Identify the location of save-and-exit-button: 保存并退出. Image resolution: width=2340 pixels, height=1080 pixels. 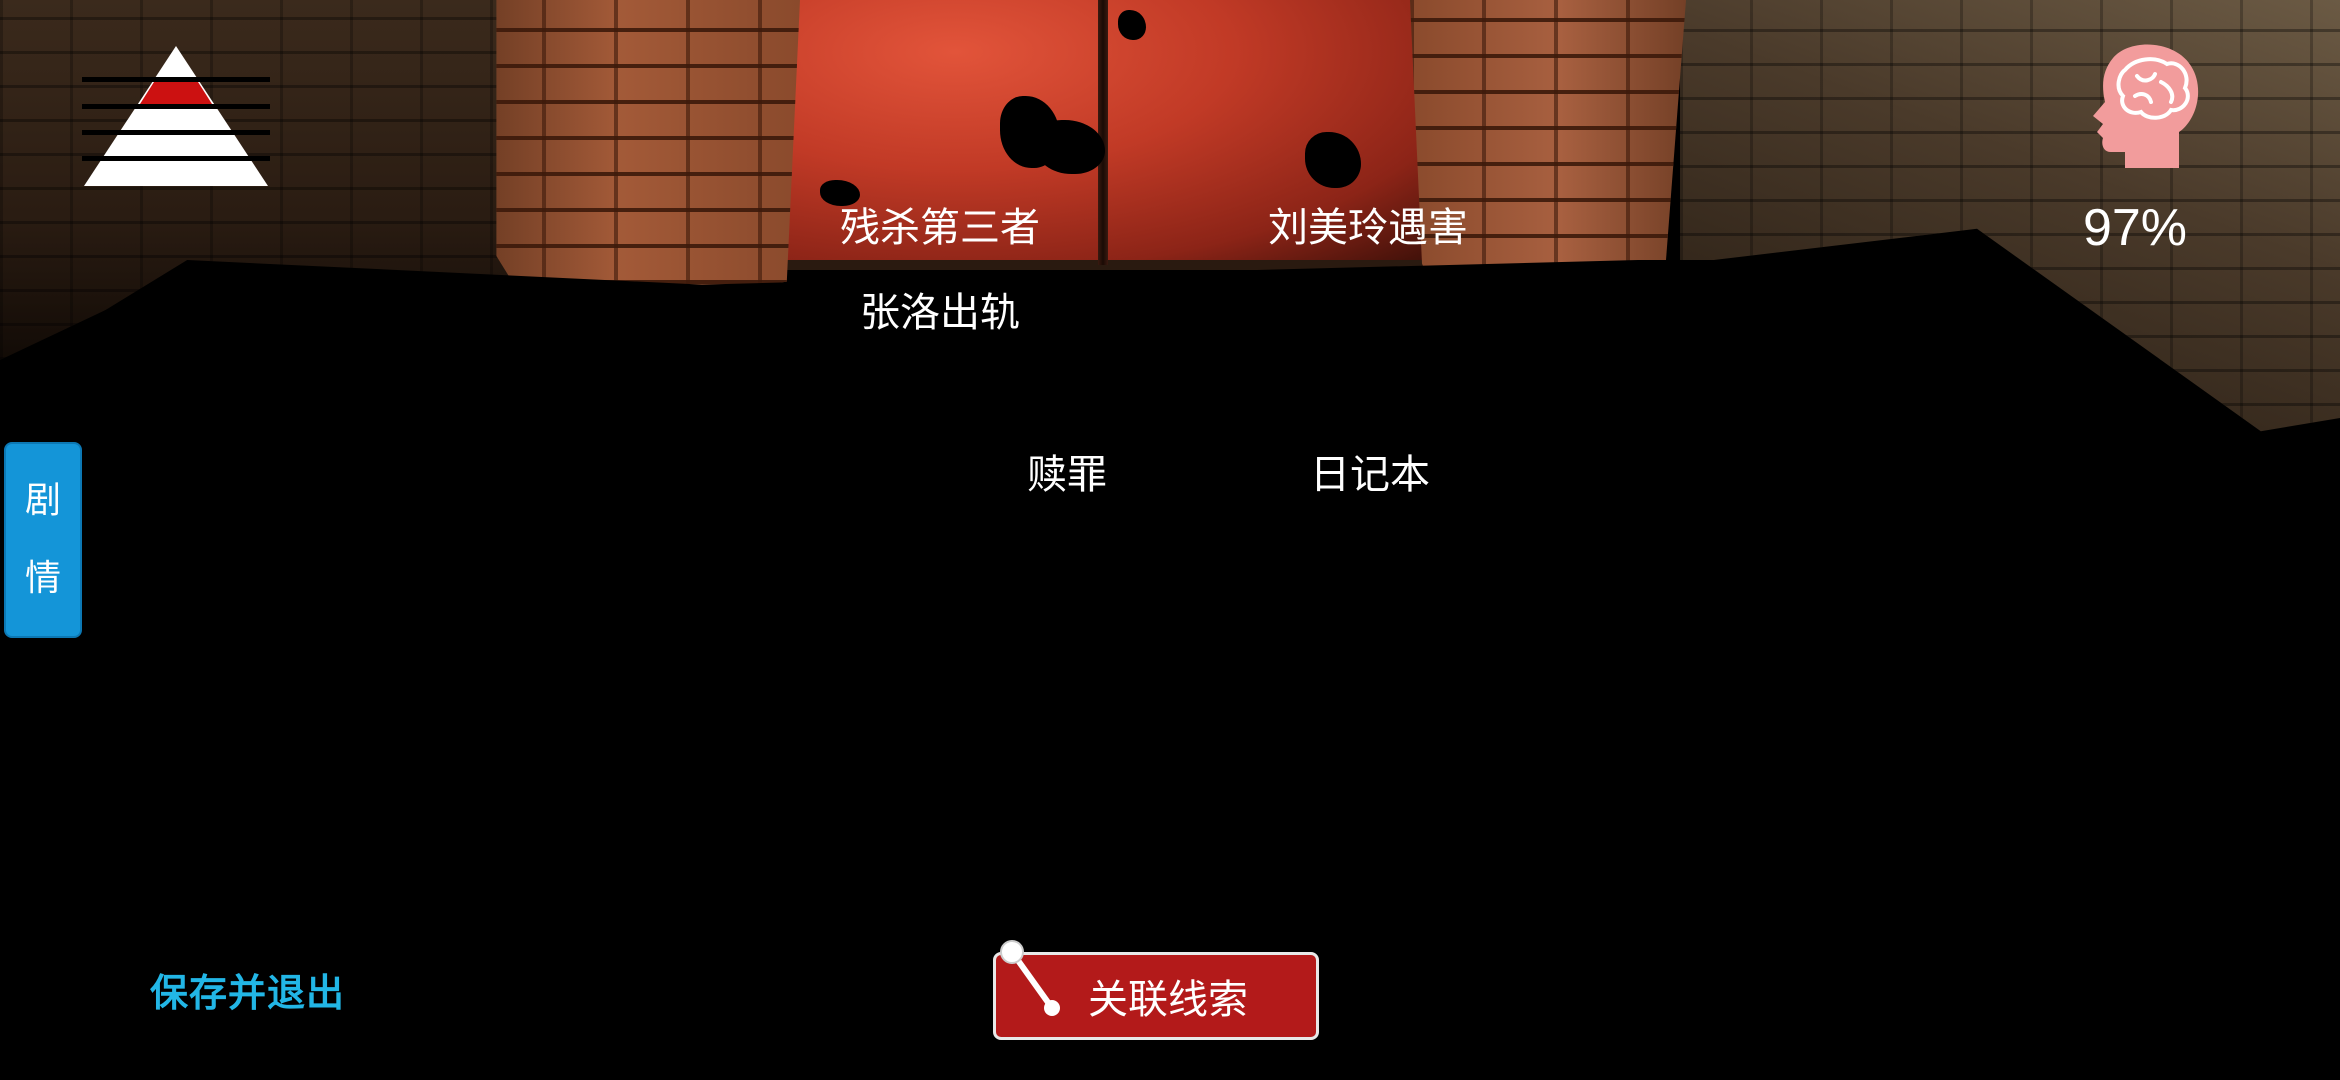
(247, 989).